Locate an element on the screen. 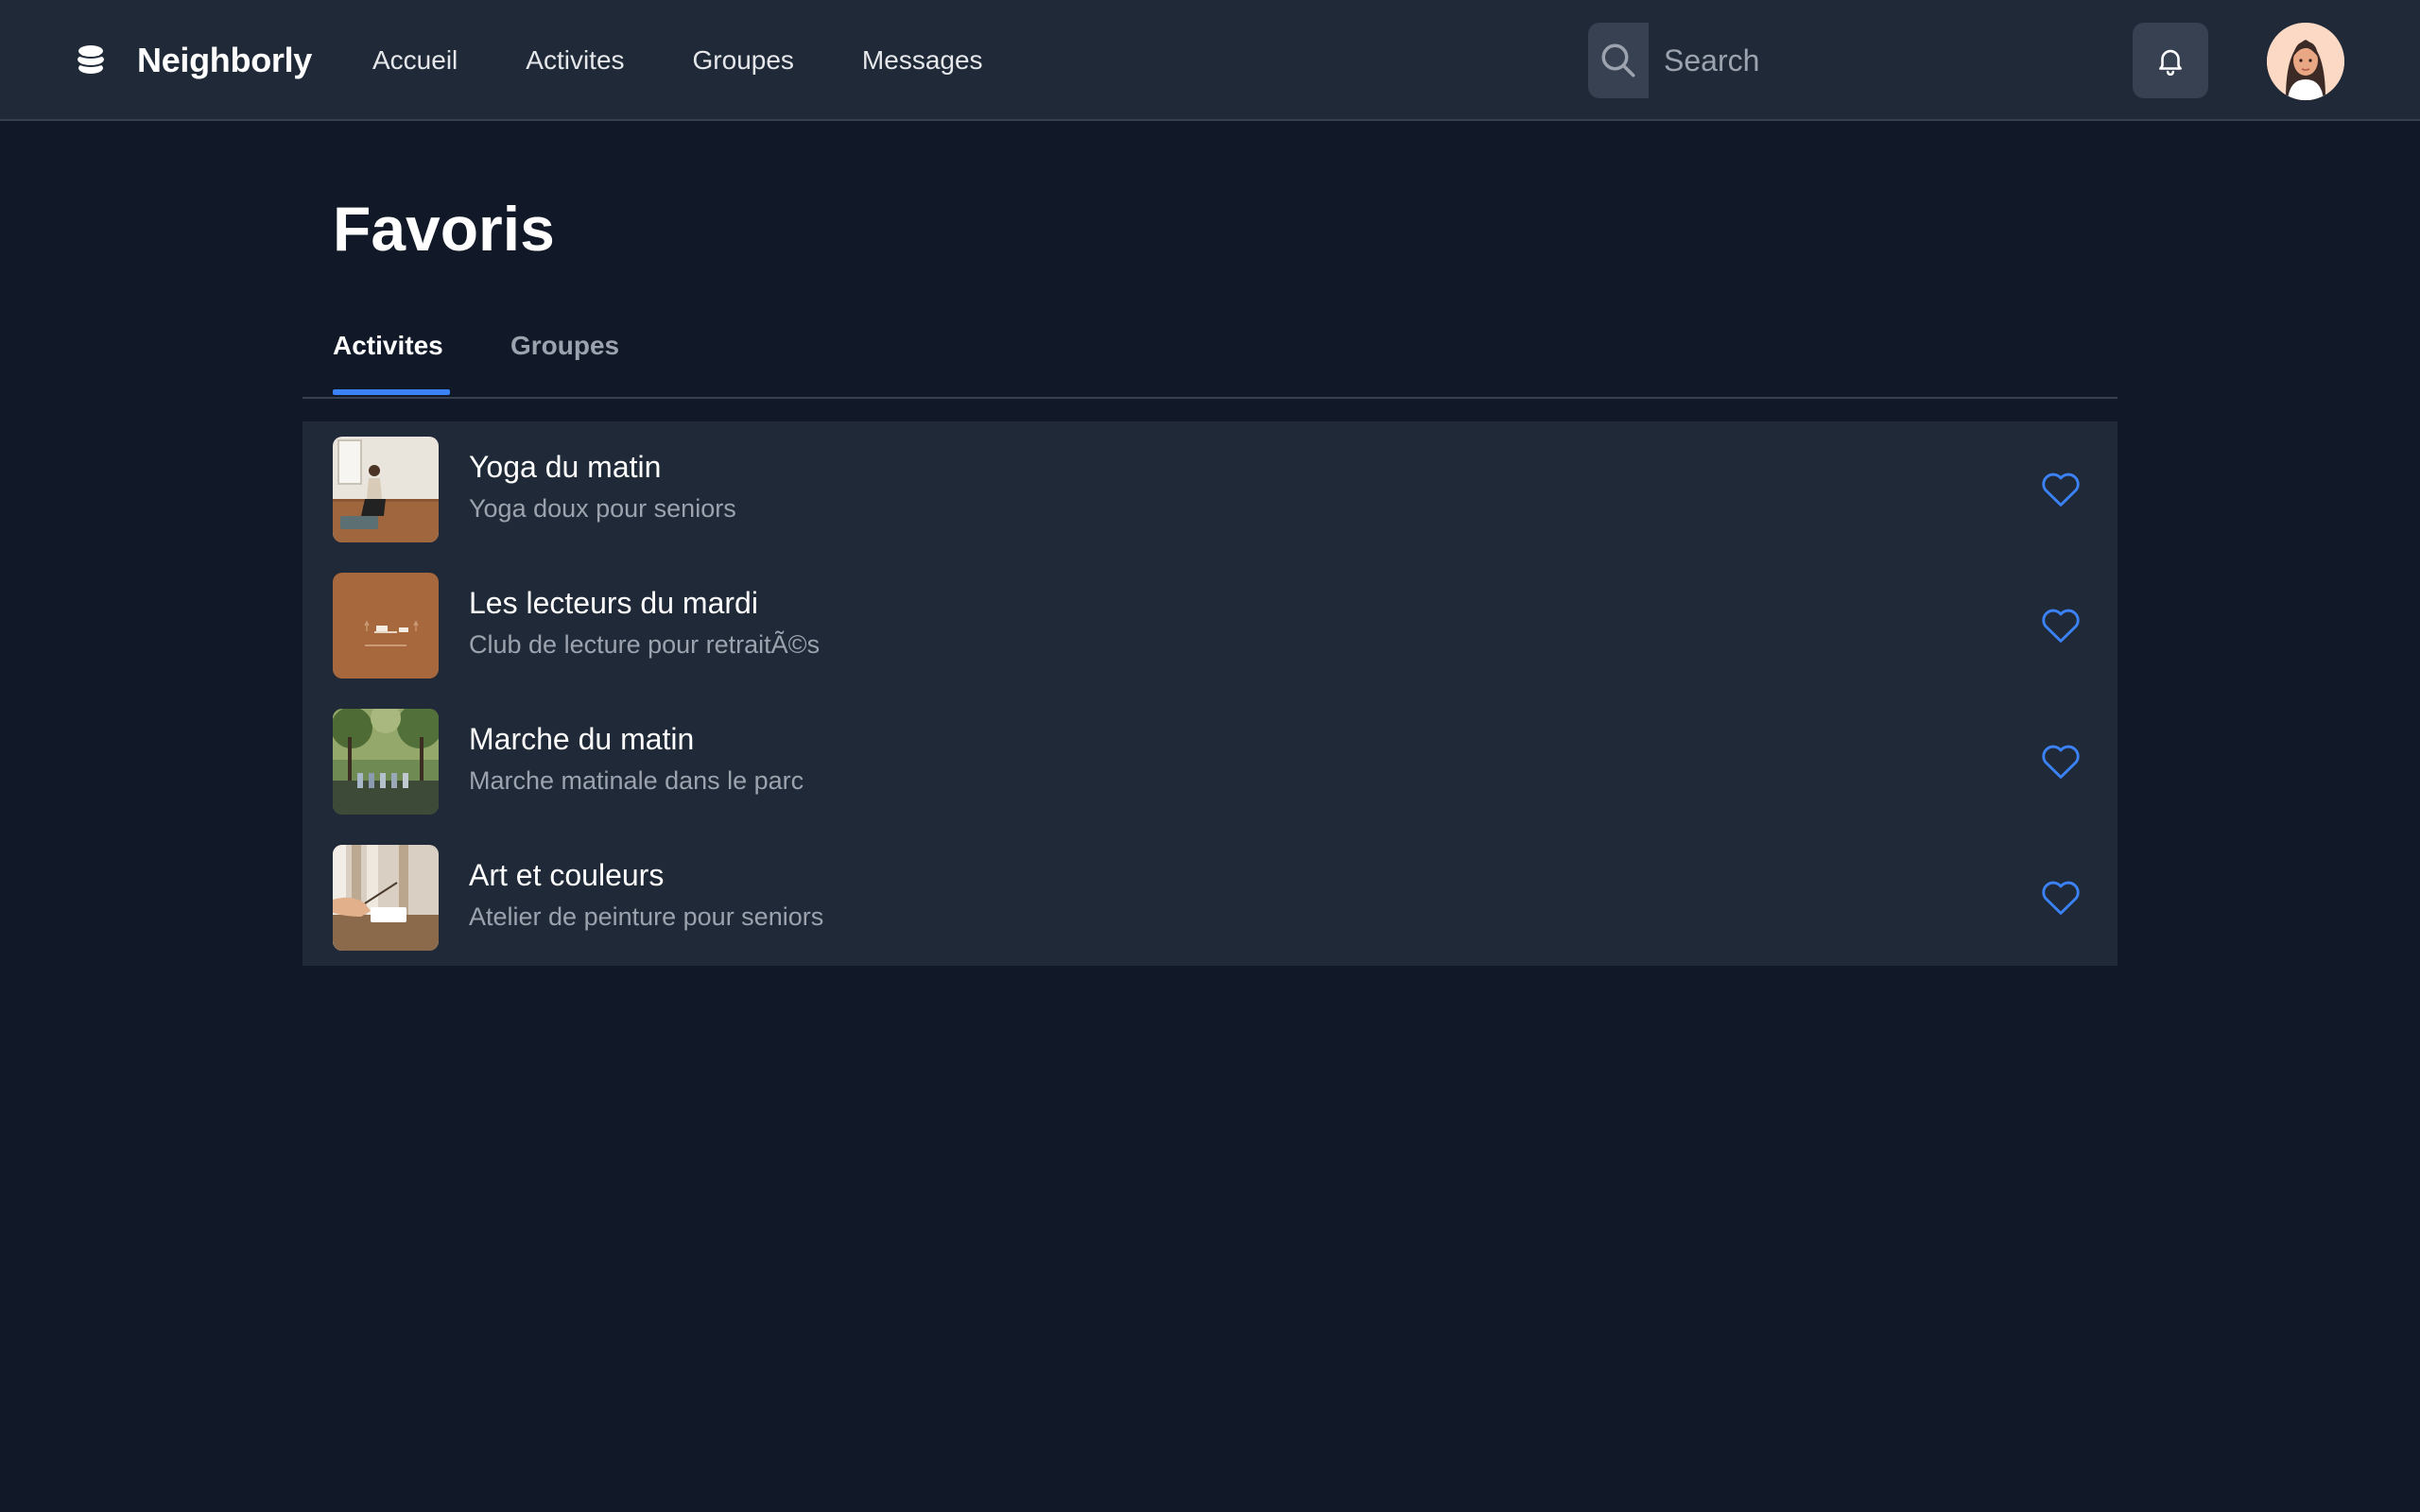  tab-groupes: Groupes is located at coordinates (564, 346).